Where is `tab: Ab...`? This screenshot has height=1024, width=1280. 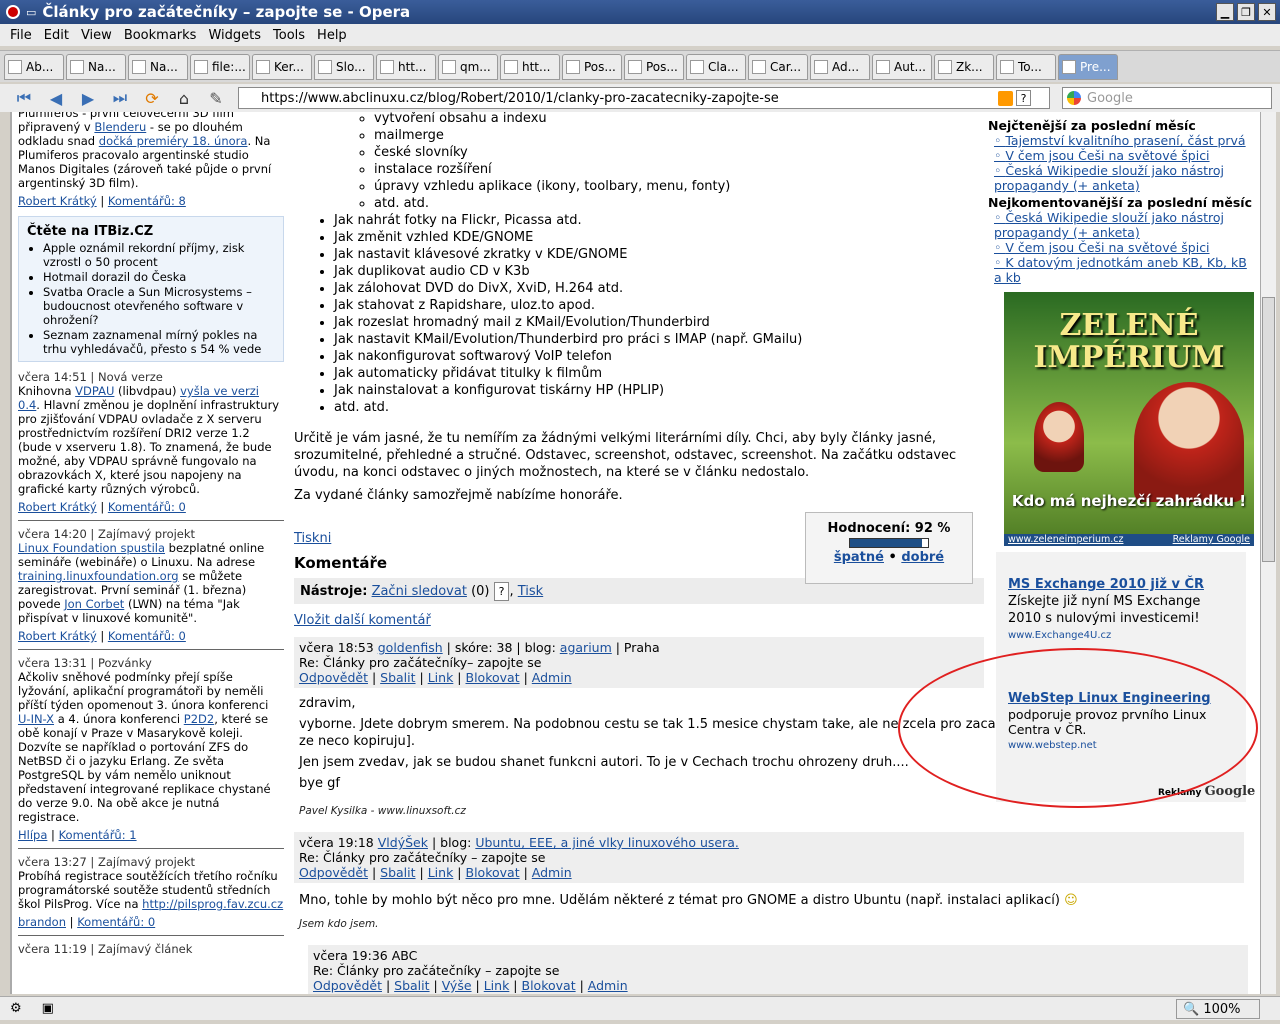
tab: Ab... is located at coordinates (34, 66).